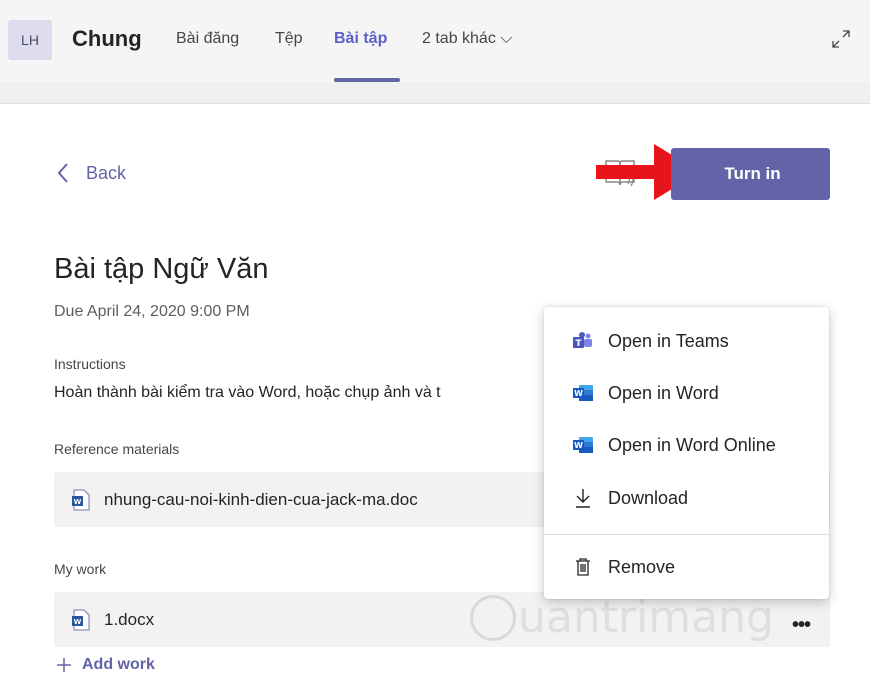 Image resolution: width=870 pixels, height=694 pixels. What do you see at coordinates (152, 311) in the screenshot?
I see `due-date: Due April 24, 2020 9:00 PM` at bounding box center [152, 311].